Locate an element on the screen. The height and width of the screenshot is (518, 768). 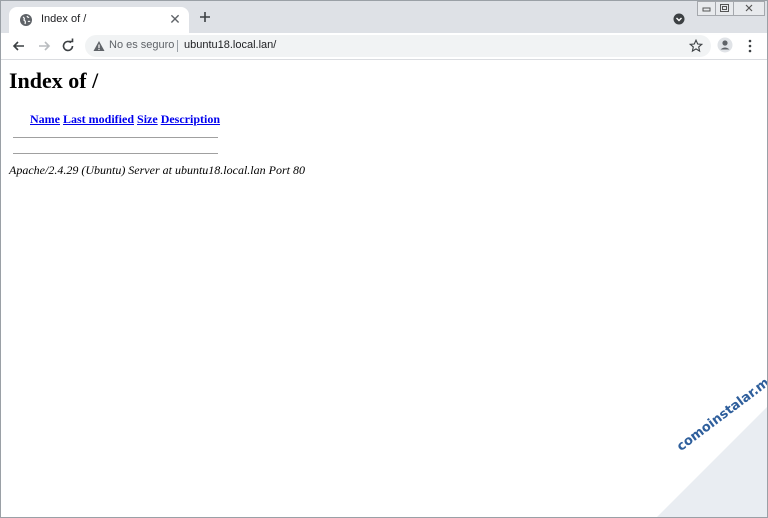
tab-search-icon is located at coordinates (679, 19).